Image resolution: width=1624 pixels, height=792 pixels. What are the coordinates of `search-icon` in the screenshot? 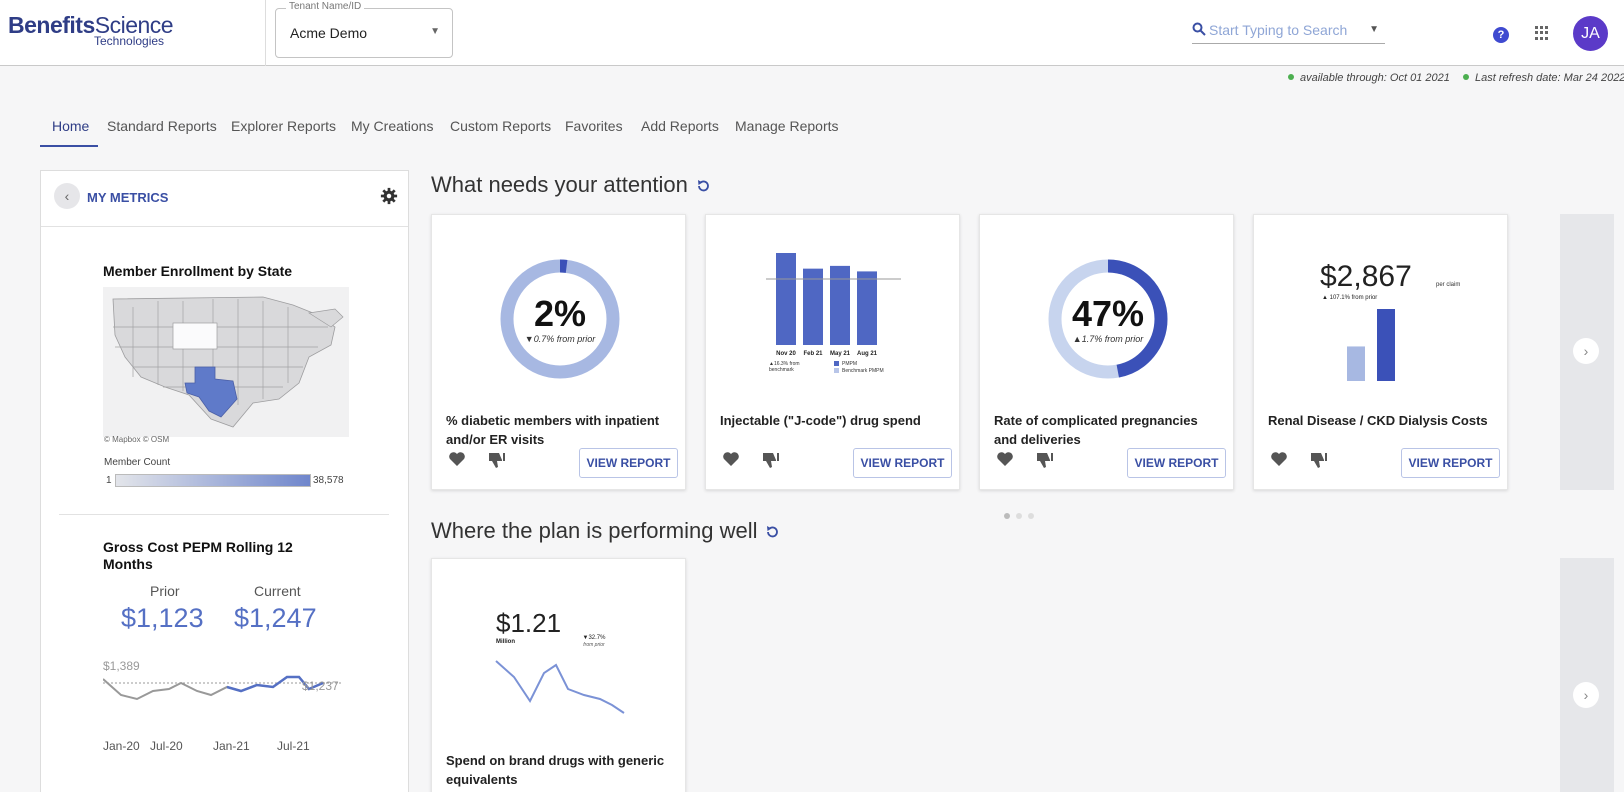 It's located at (1199, 29).